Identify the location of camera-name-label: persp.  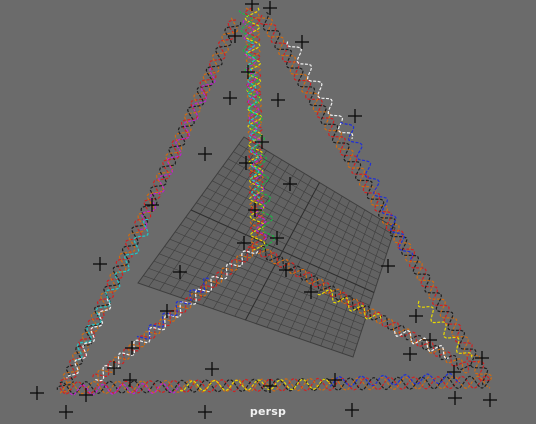
(268, 411).